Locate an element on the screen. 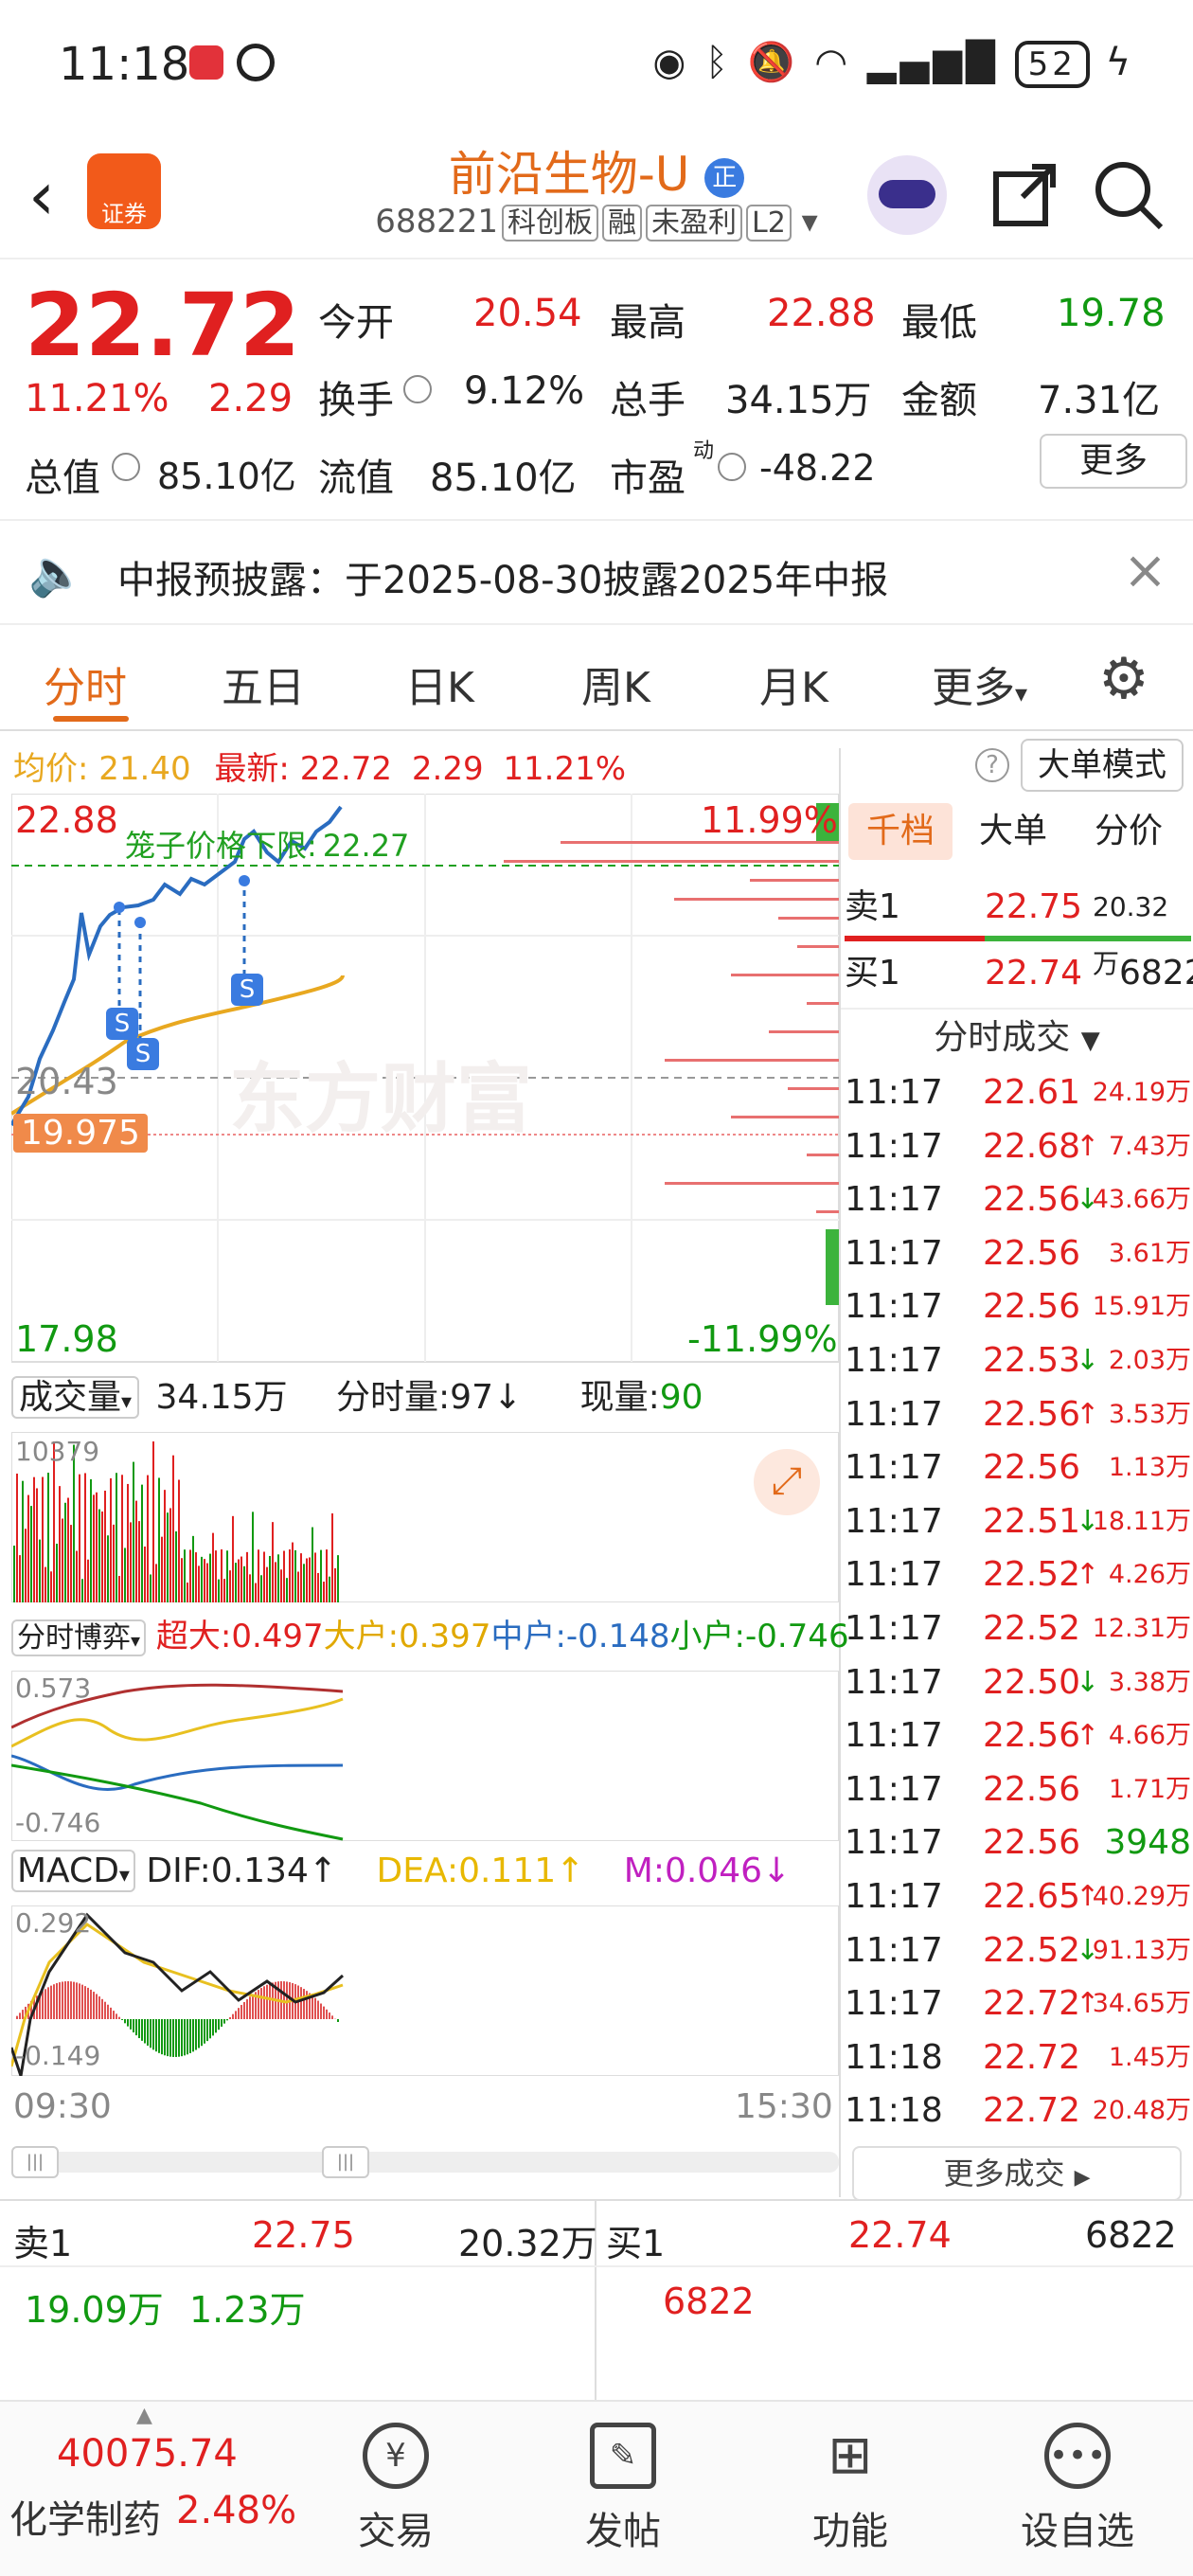 The image size is (1193, 2576). nav-post: ✎ 发帖 is located at coordinates (623, 2478).